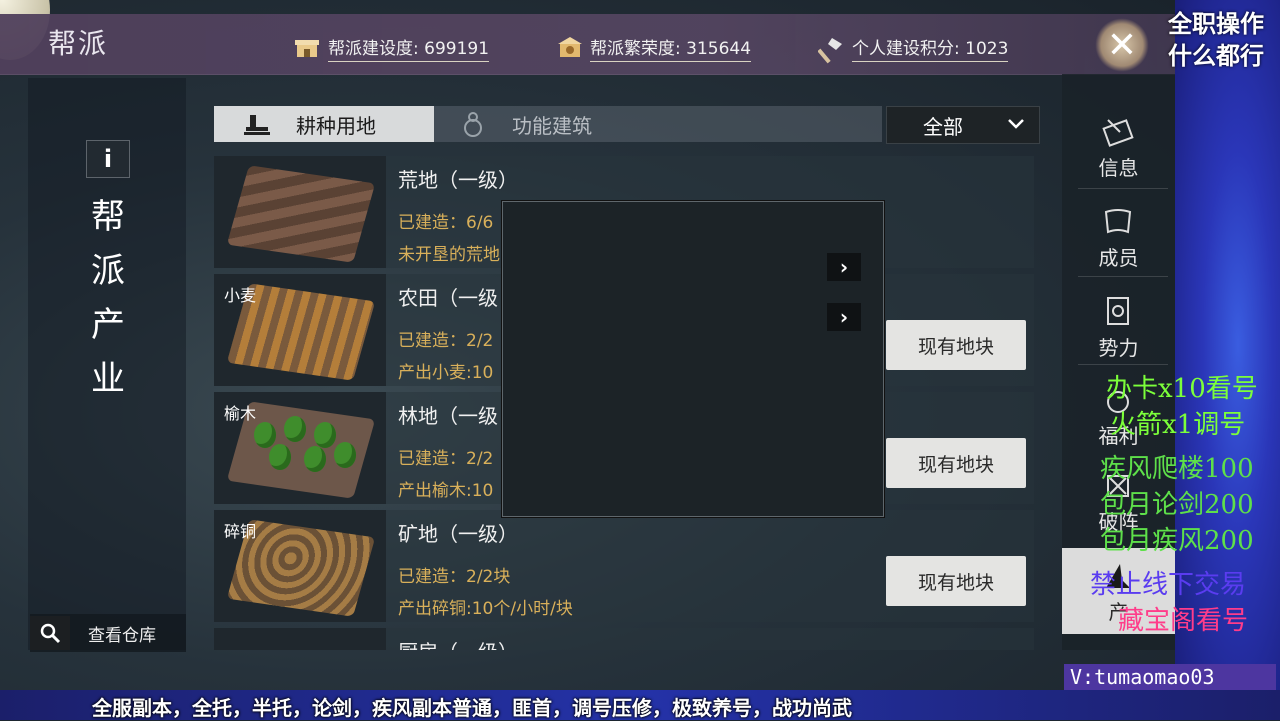 The width and height of the screenshot is (1280, 721). Describe the element at coordinates (569, 48) in the screenshot. I see `temple-icon` at that location.